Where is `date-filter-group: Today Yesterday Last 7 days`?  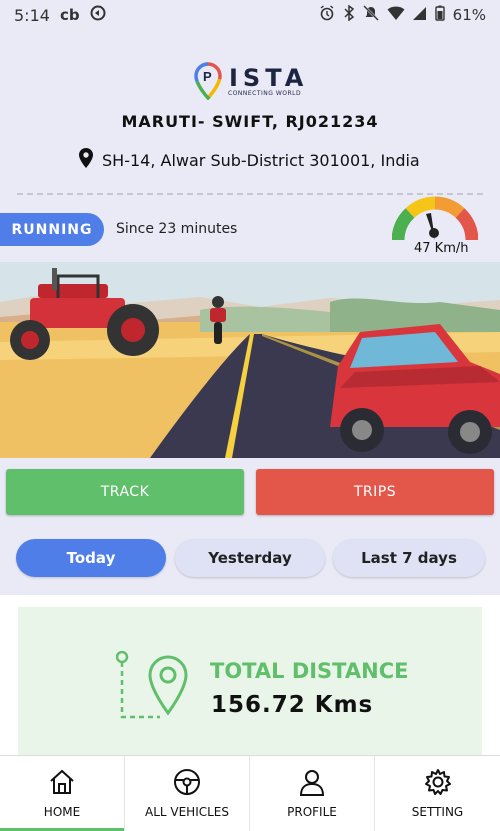 date-filter-group: Today Yesterday Last 7 days is located at coordinates (250, 559).